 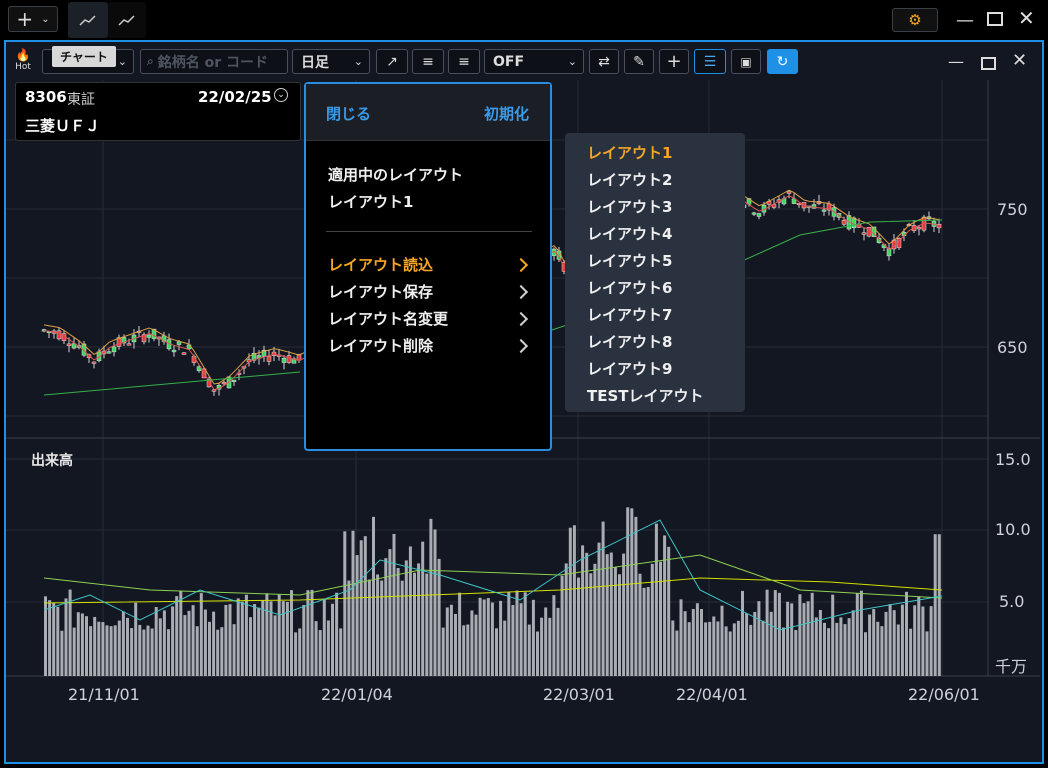 I want to click on submenu-item-test-layout: TESTレイアウト, so click(x=645, y=395).